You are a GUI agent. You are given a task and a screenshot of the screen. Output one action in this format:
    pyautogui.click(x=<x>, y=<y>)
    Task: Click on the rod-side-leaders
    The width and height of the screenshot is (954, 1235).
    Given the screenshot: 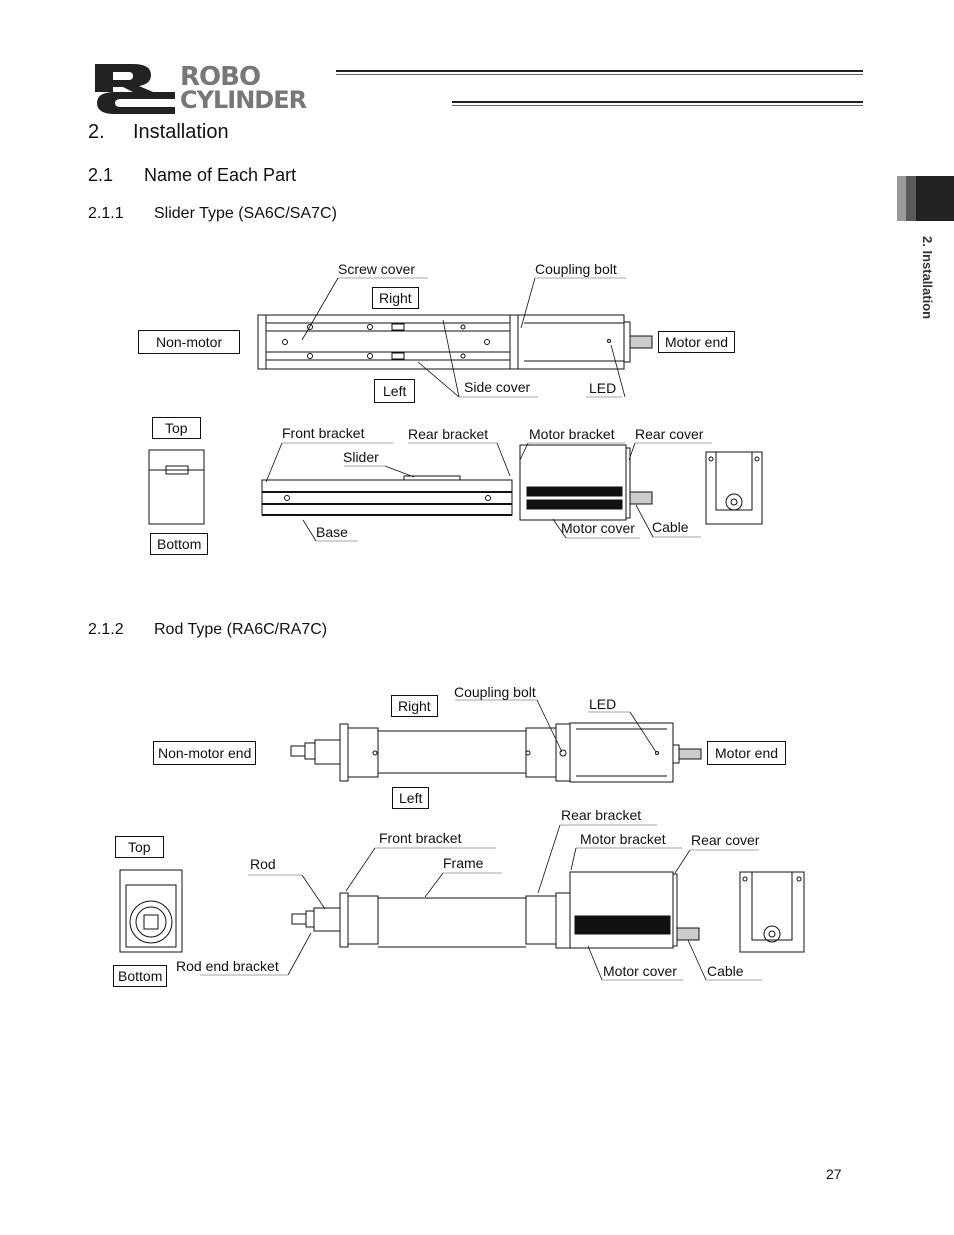 What is the action you would take?
    pyautogui.click(x=481, y=902)
    